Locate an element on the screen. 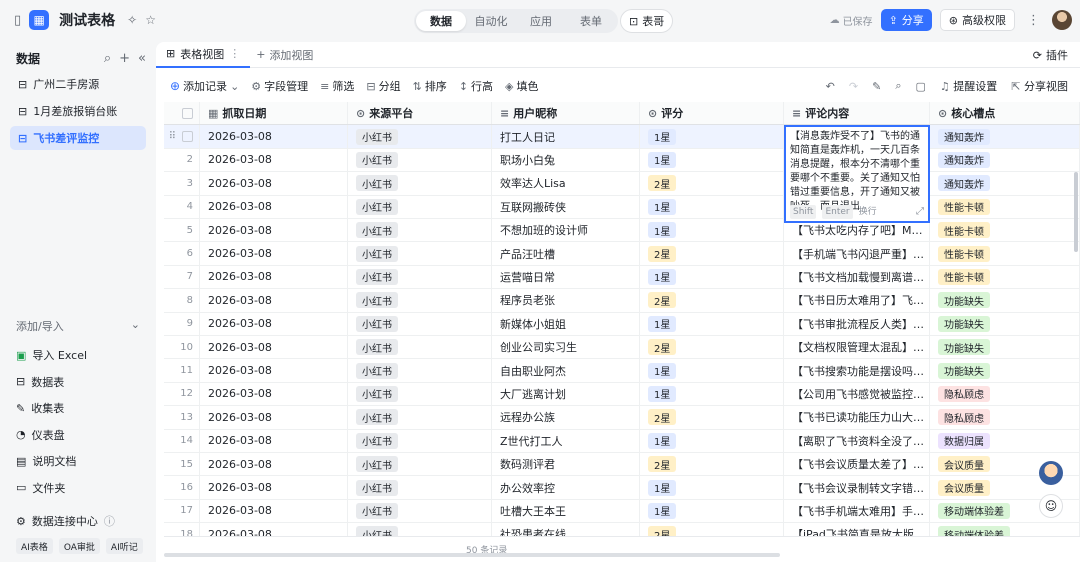 Image resolution: width=1080 pixels, height=562 pixels. row-index: 5 is located at coordinates (182, 230).